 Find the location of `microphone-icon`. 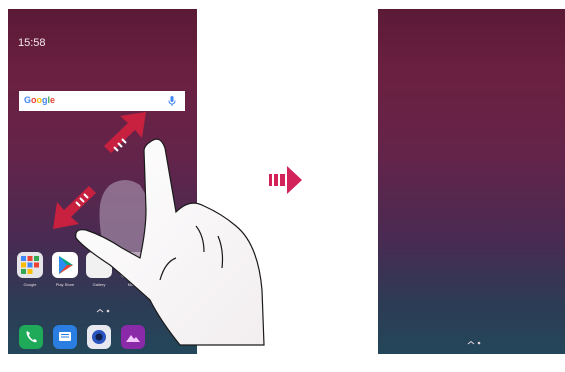

microphone-icon is located at coordinates (172, 101).